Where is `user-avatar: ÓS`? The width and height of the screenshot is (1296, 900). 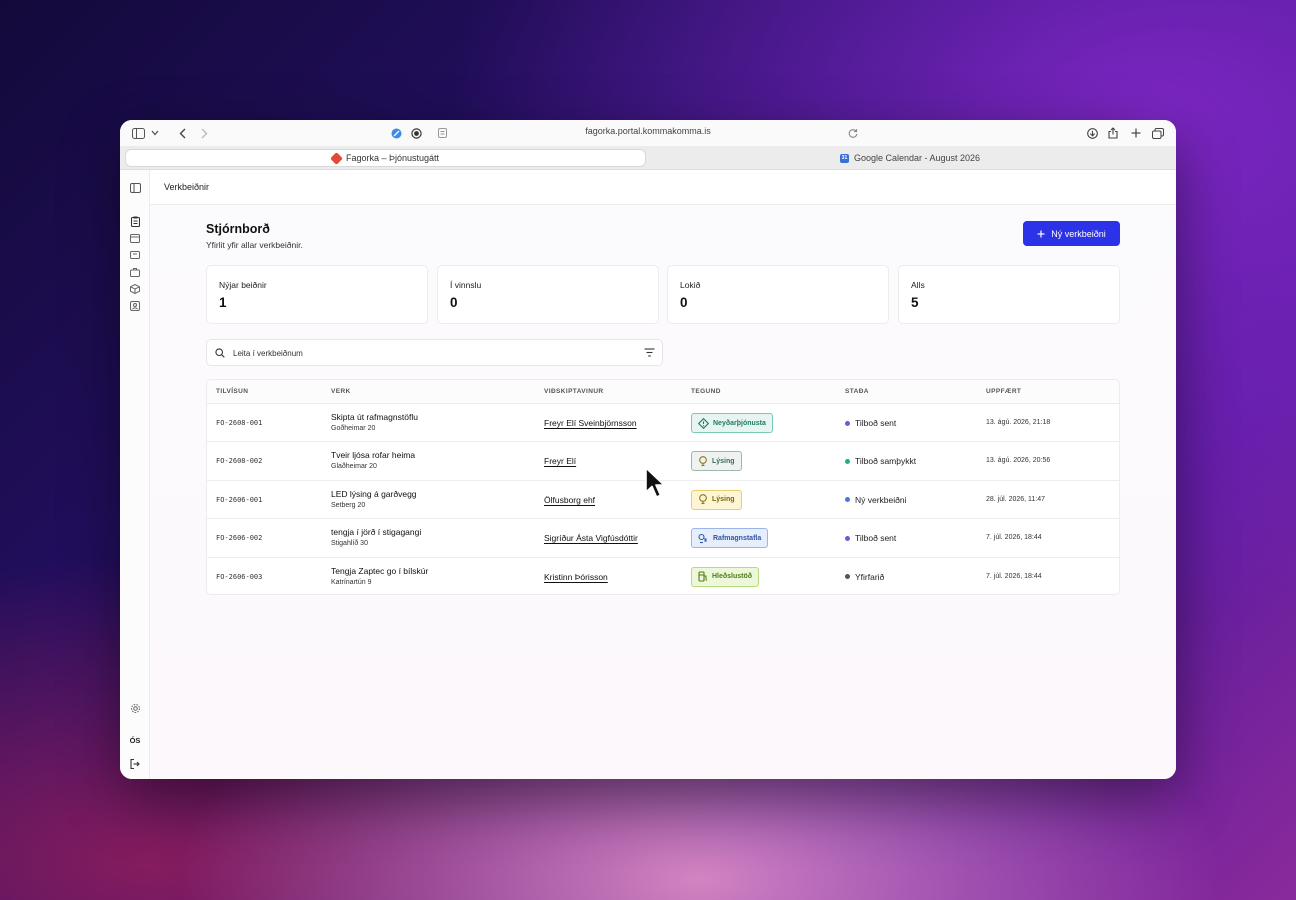
user-avatar: ÓS is located at coordinates (135, 740).